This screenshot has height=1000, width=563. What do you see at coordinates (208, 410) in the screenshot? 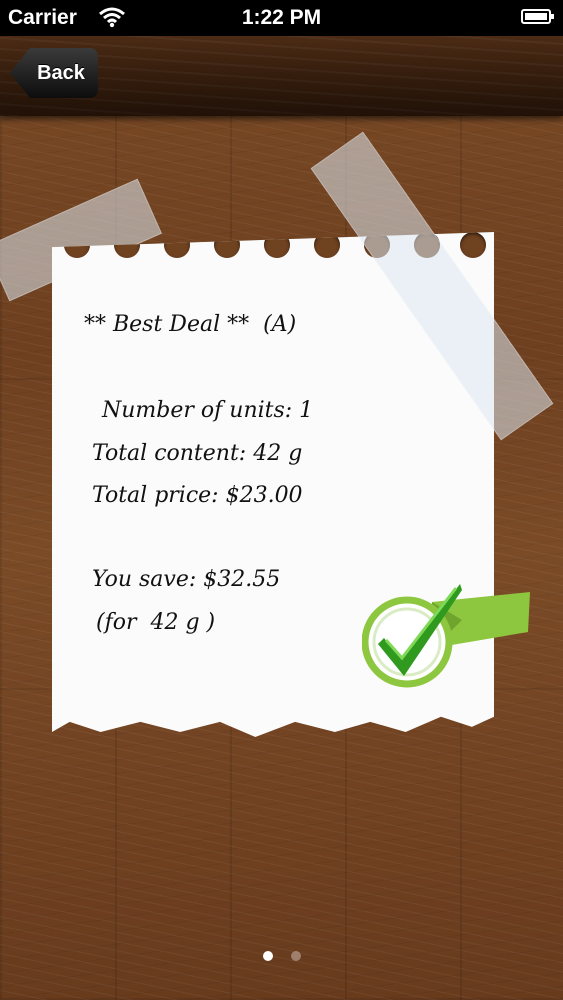
I see `note-units: Number of units: 1` at bounding box center [208, 410].